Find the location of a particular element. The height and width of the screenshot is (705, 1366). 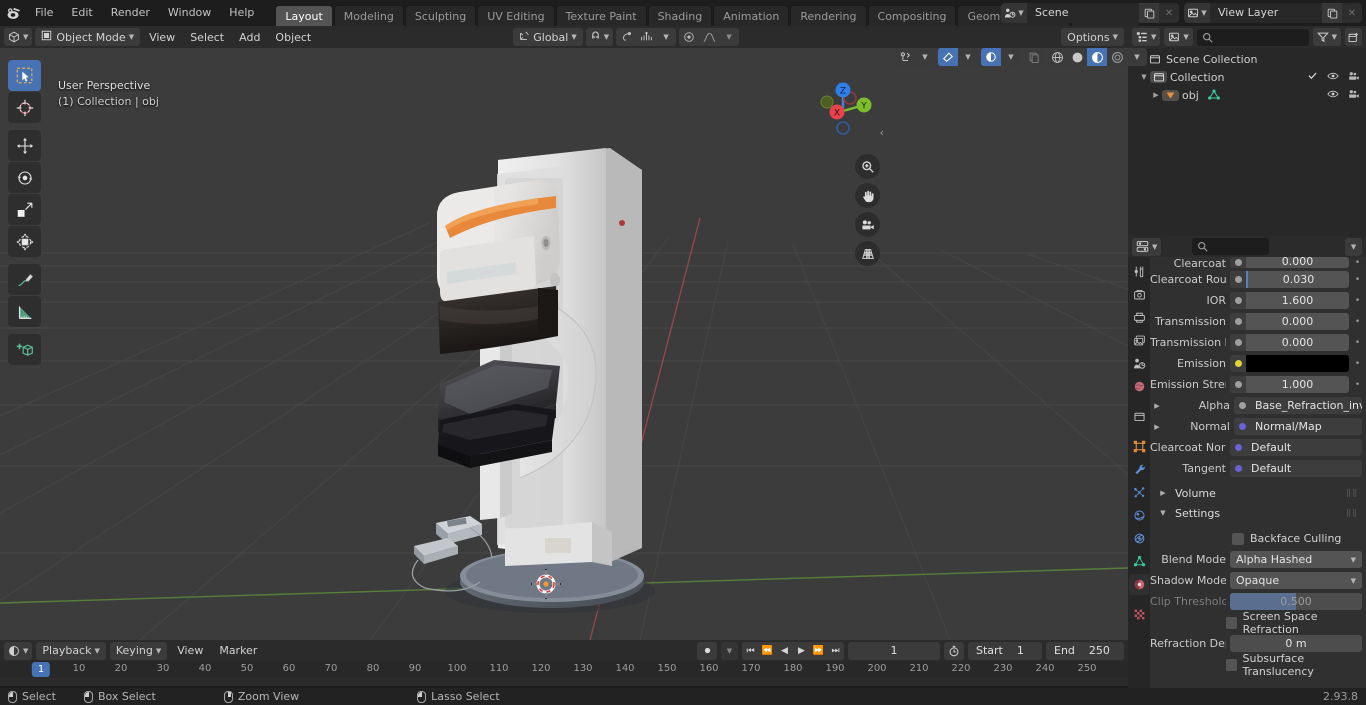

play-icon: ▶ is located at coordinates (801, 651).